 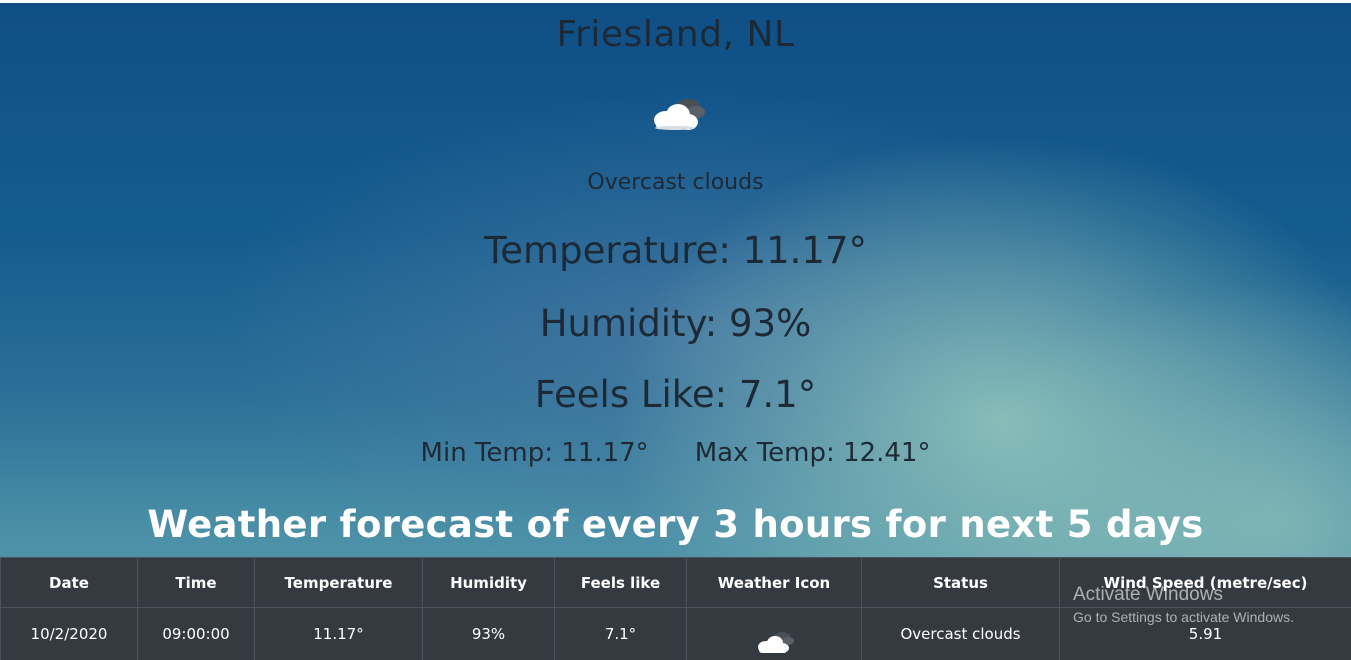 What do you see at coordinates (534, 453) in the screenshot?
I see `min-temp: Min Temp: 11.17°` at bounding box center [534, 453].